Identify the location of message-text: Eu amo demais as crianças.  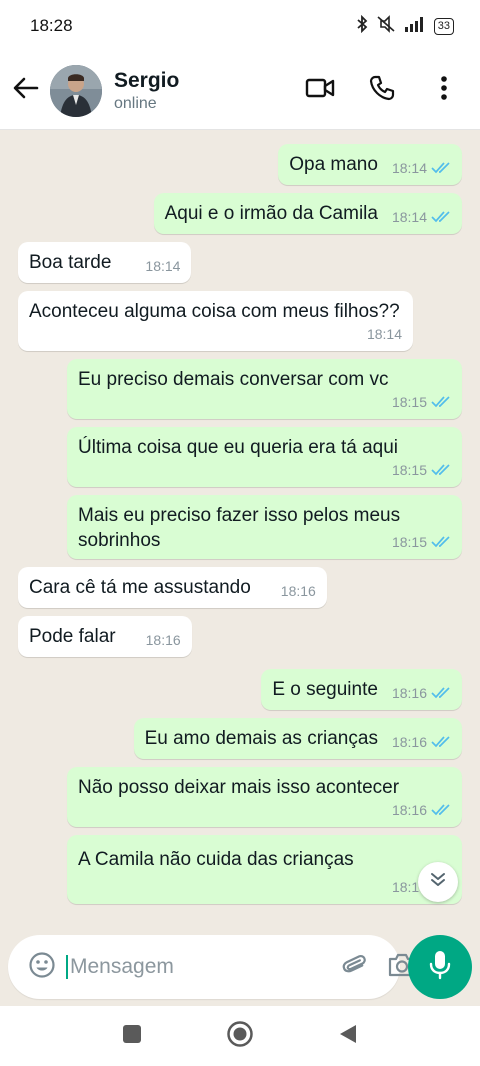
(261, 738).